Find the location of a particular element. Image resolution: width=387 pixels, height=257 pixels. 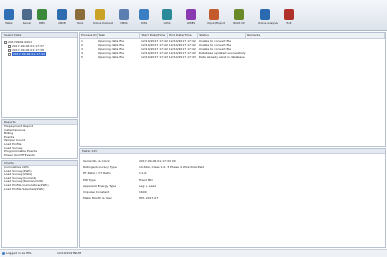

exit-icon is located at coordinates (289, 14).